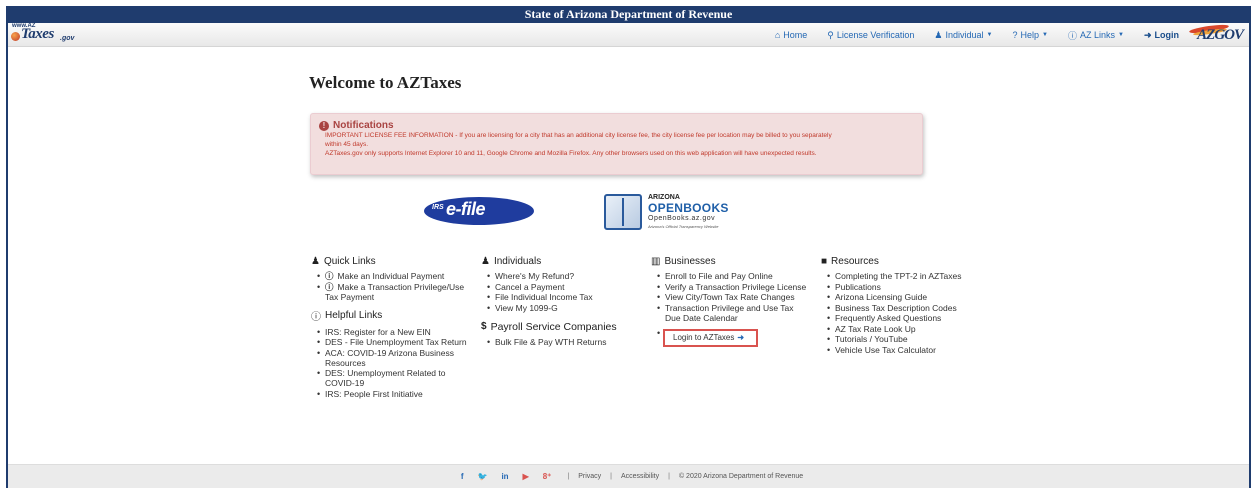  I want to click on linkedin-icon: in, so click(504, 476).